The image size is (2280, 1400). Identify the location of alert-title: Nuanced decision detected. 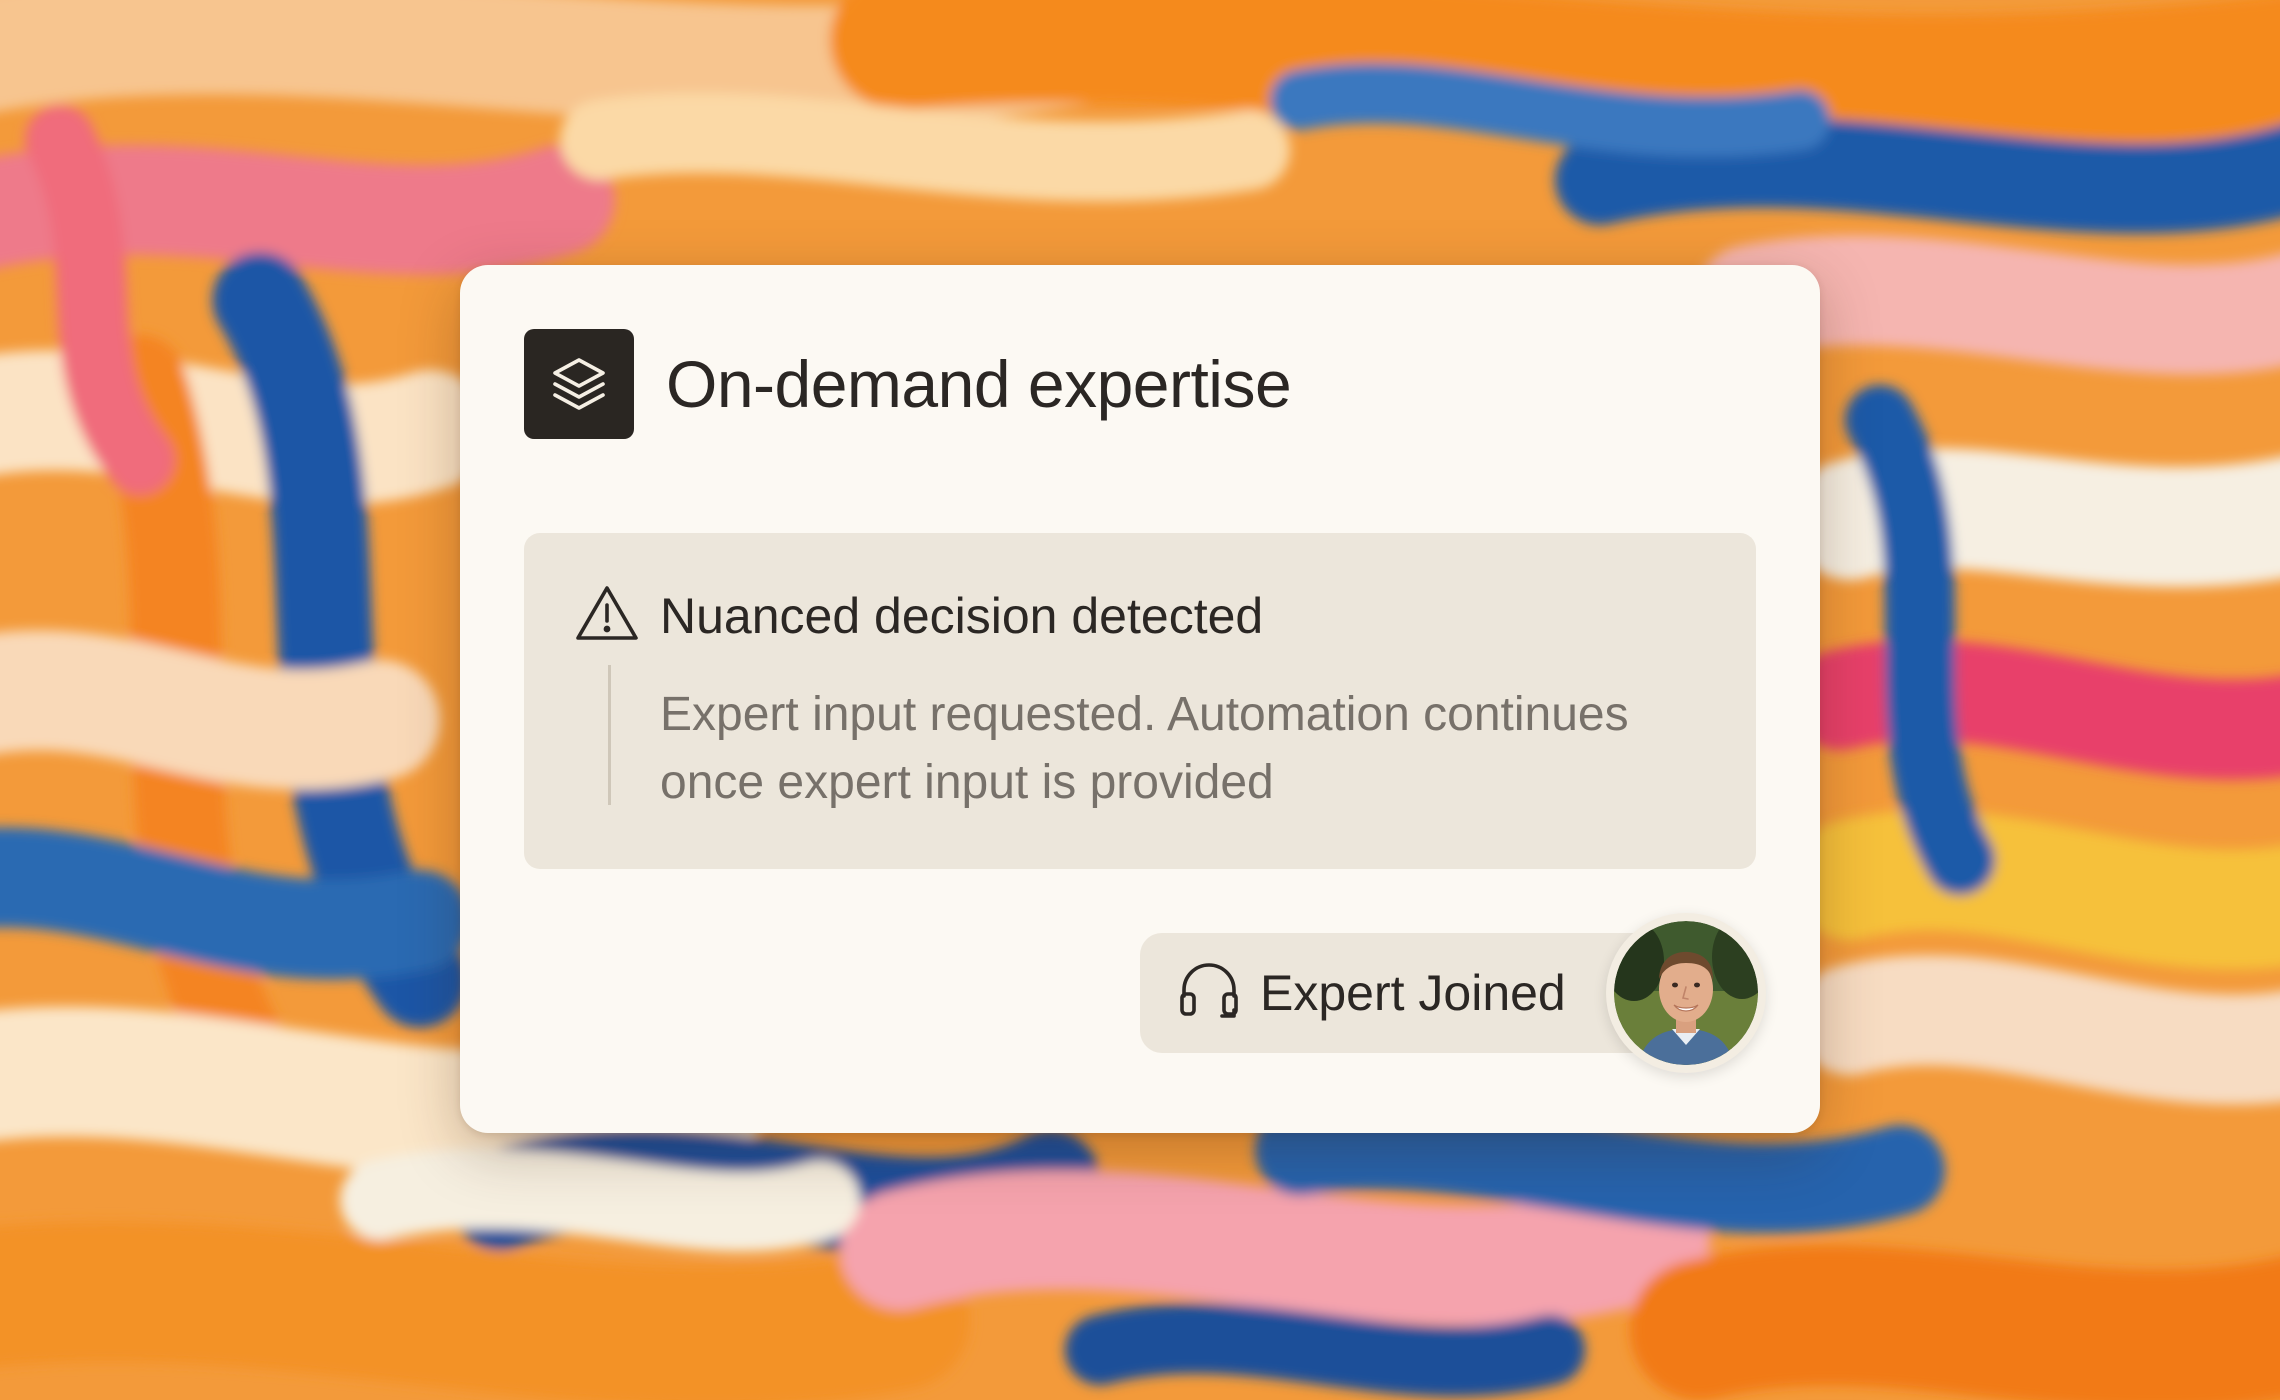
(962, 615).